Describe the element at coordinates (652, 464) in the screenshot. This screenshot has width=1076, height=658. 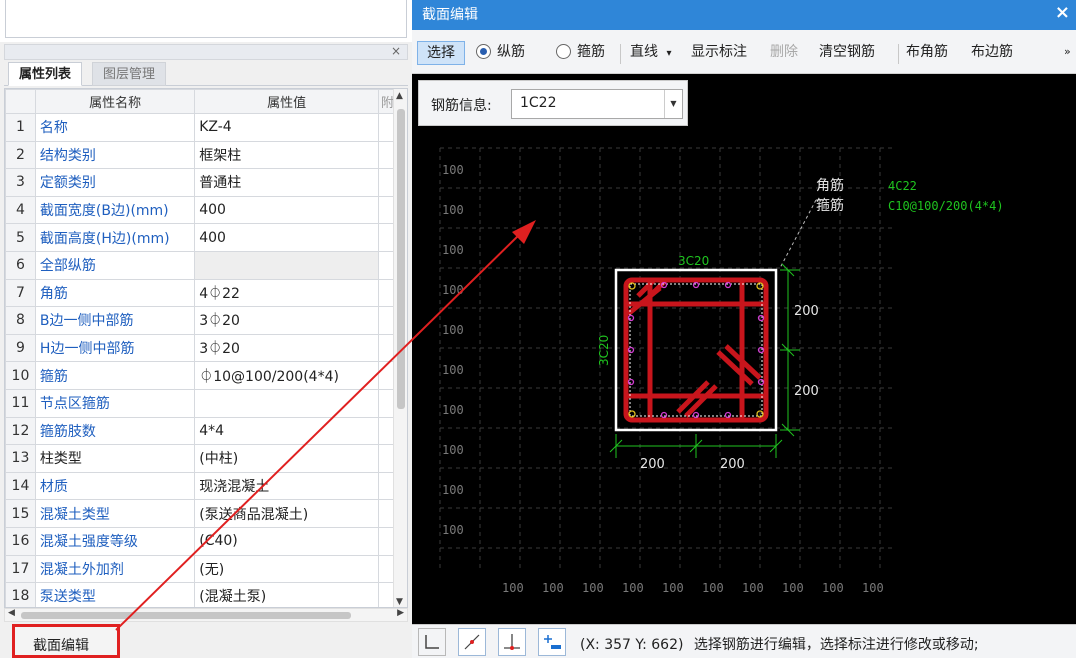
I see `dim-bottom-left: 200` at that location.